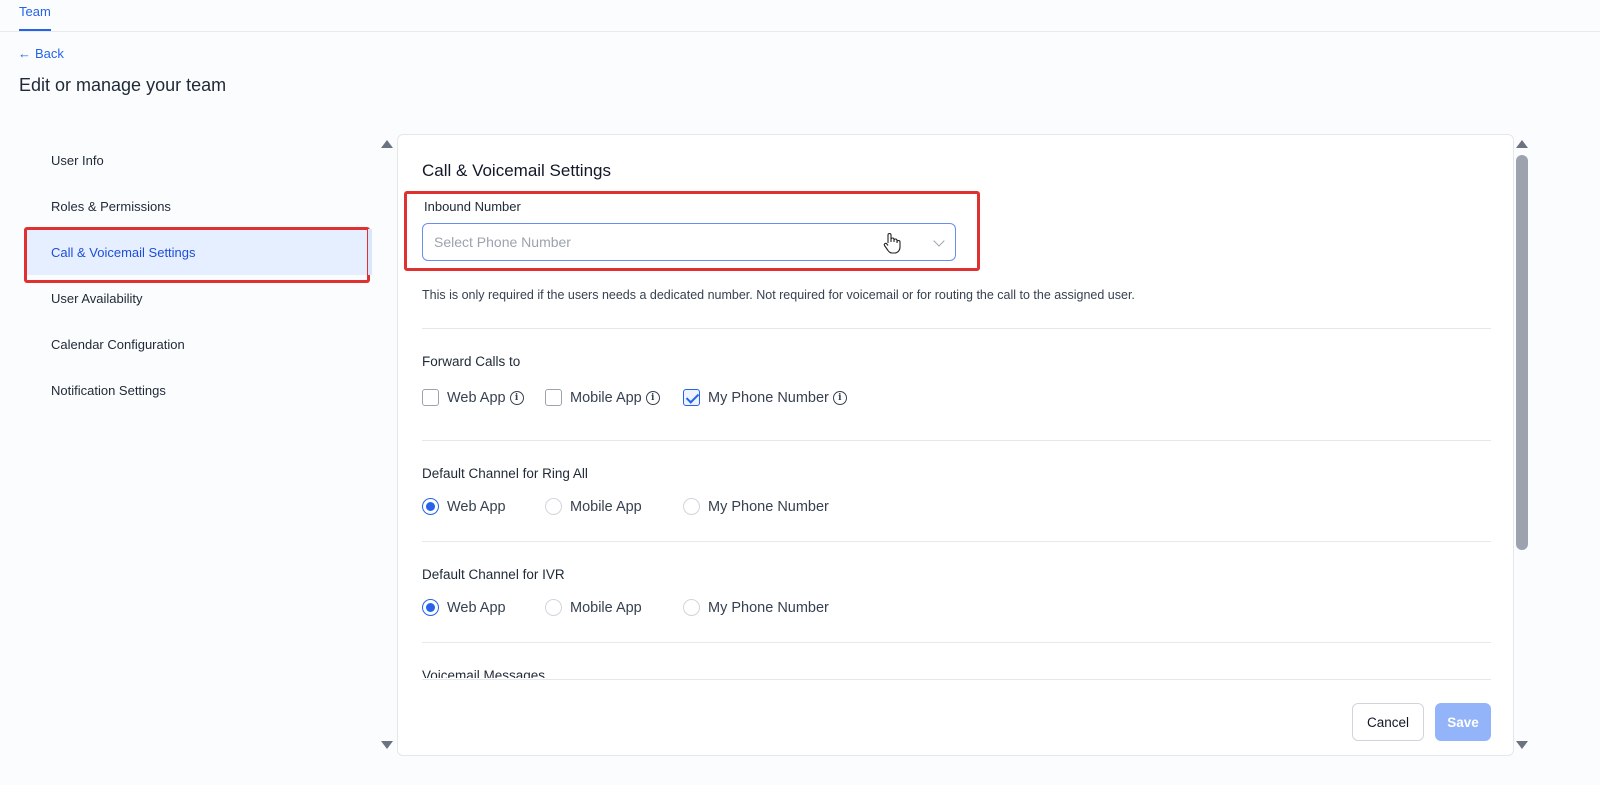  What do you see at coordinates (198, 344) in the screenshot?
I see `sidebar-item-calendar-configuration: Calendar Configuration` at bounding box center [198, 344].